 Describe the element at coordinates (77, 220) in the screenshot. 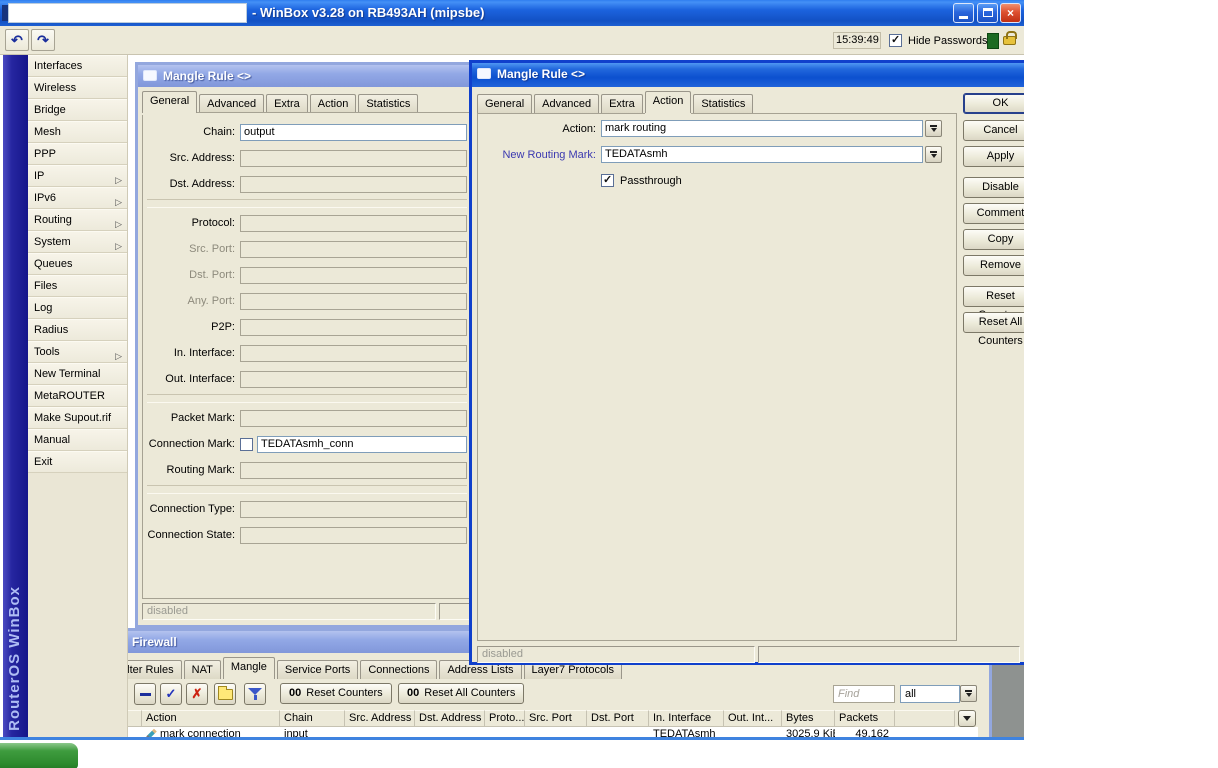

I see `sidebar-item-routing: Routing ▷` at that location.